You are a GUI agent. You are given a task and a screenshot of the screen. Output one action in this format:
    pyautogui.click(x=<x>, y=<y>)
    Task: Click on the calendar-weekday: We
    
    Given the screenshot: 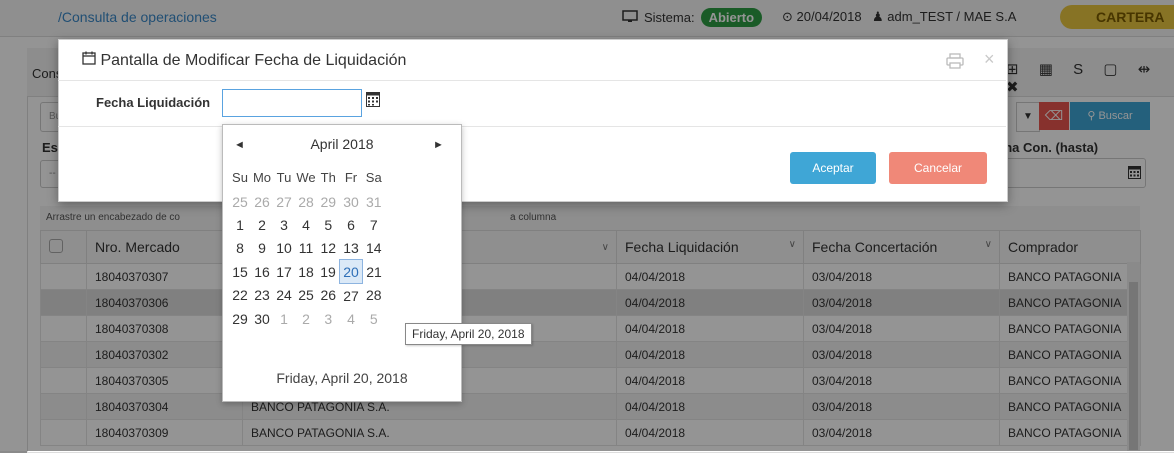 What is the action you would take?
    pyautogui.click(x=306, y=177)
    